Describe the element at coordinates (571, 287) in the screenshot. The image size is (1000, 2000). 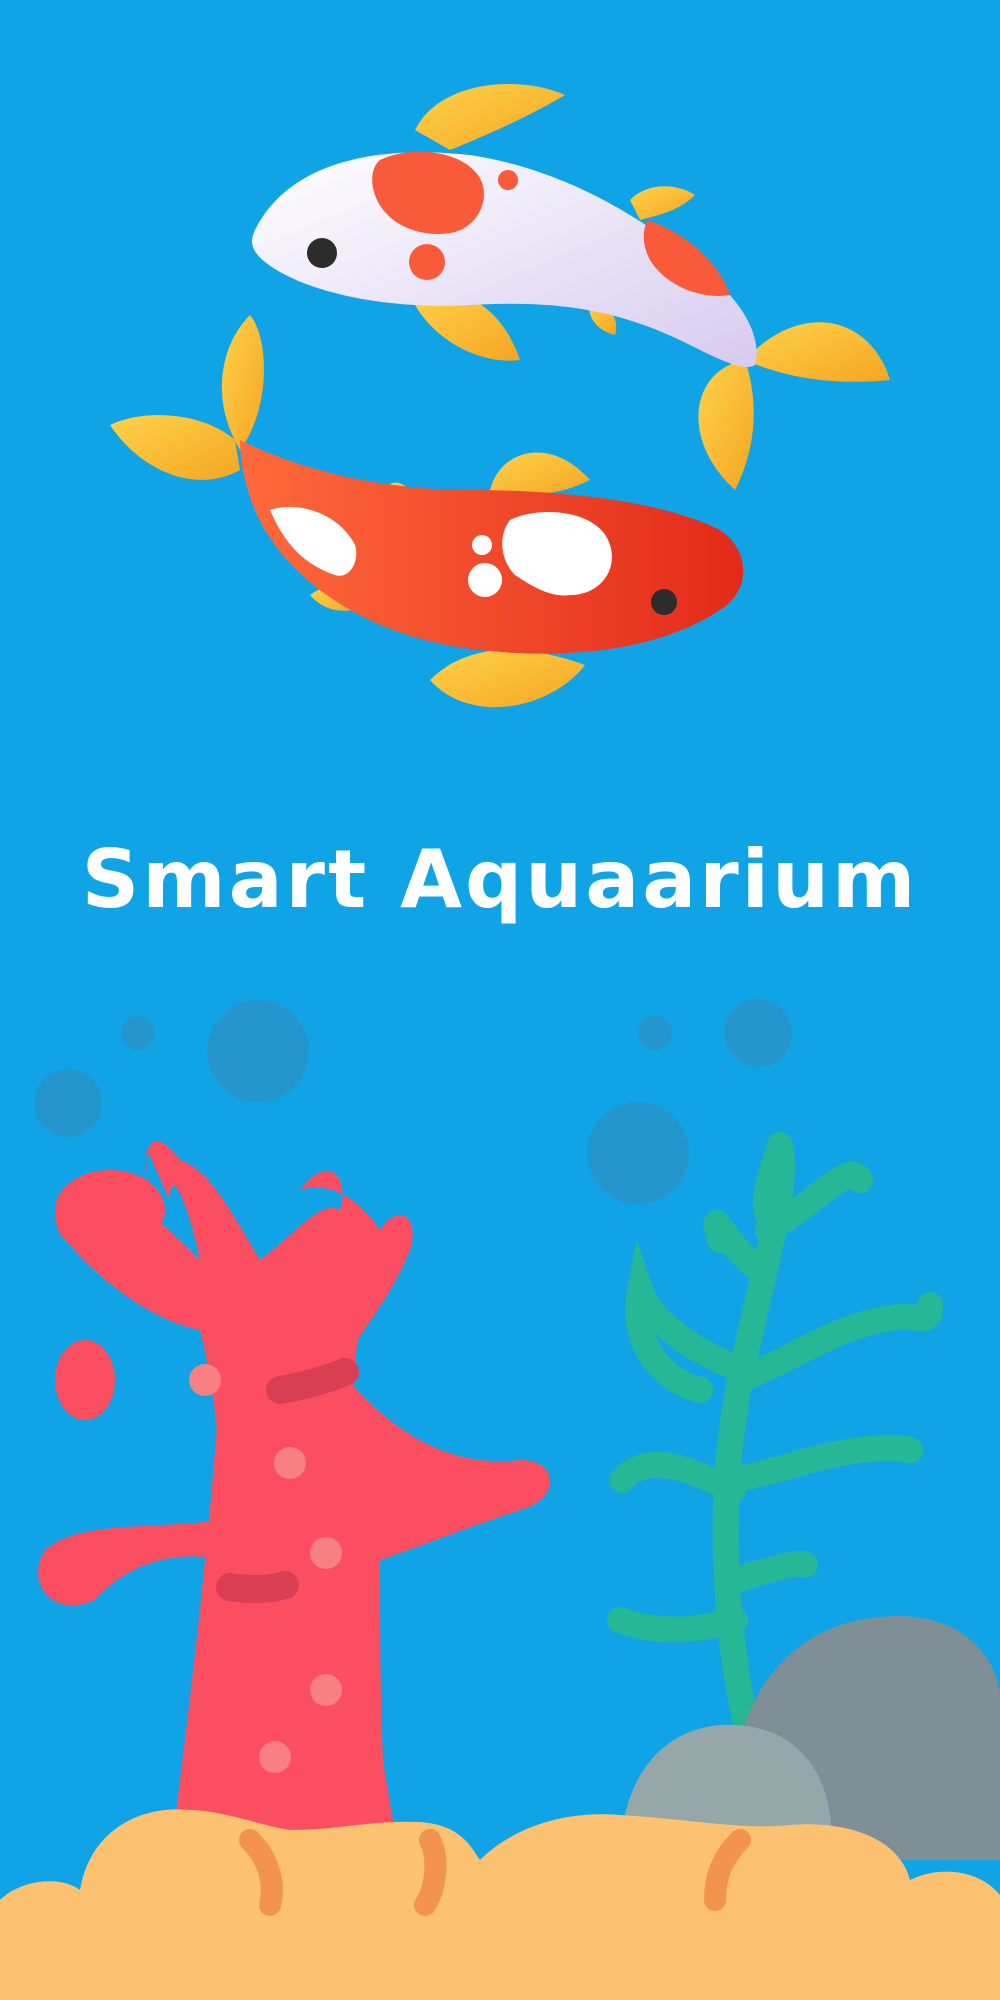
I see `white-koi-icon` at that location.